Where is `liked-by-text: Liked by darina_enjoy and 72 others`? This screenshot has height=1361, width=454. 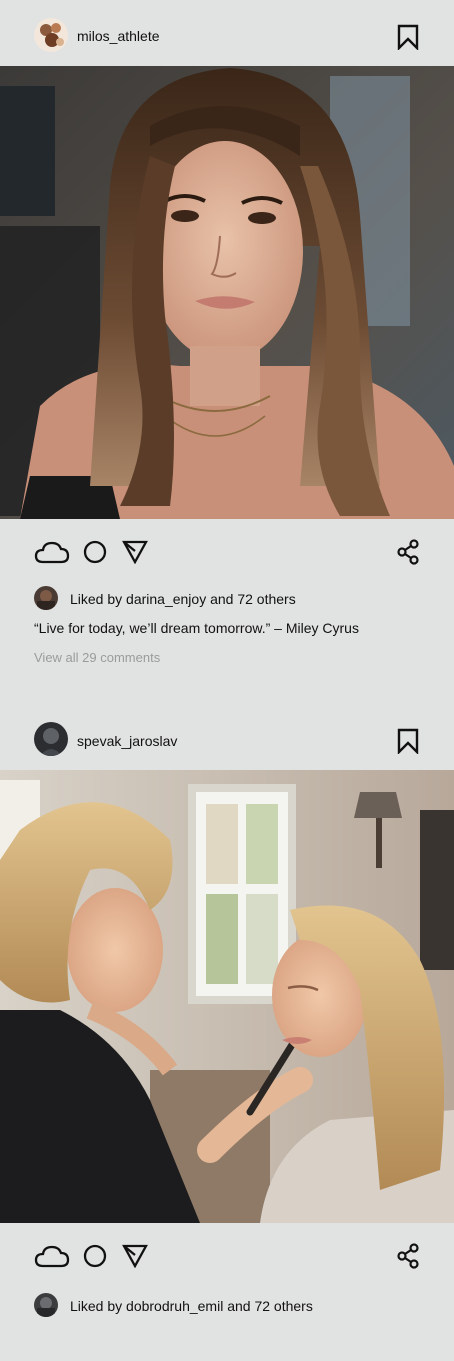
liked-by-text: Liked by darina_enjoy and 72 others is located at coordinates (183, 599).